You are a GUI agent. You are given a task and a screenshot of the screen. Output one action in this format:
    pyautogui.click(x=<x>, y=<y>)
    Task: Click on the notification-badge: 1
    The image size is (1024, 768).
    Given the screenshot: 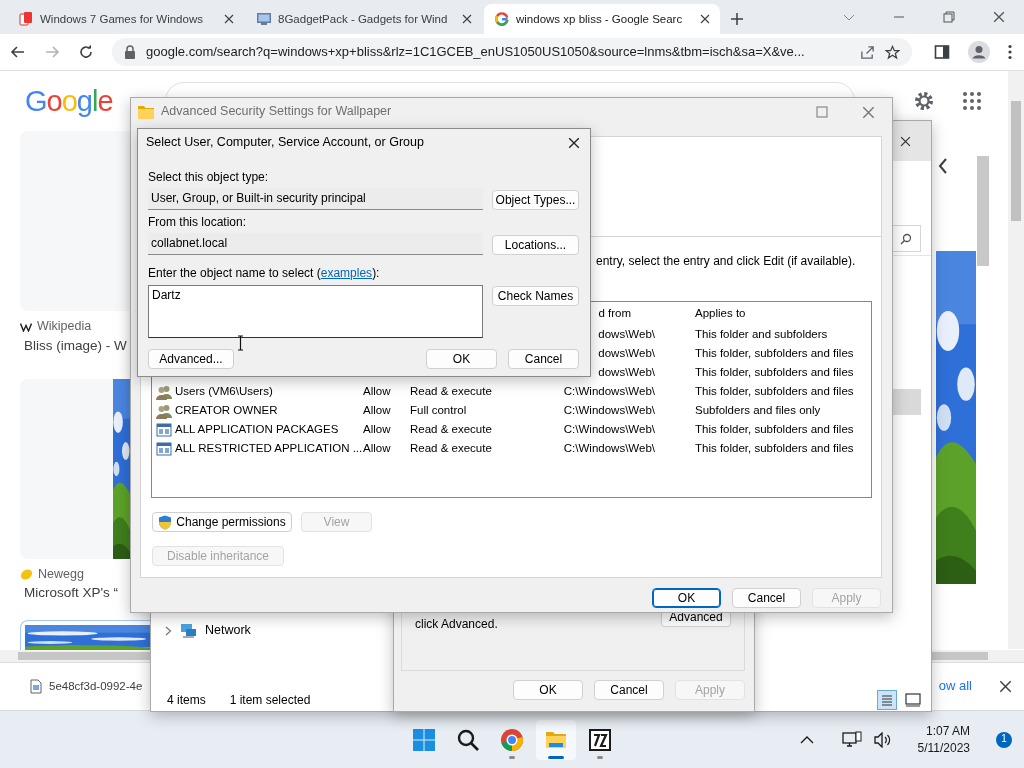 What is the action you would take?
    pyautogui.click(x=1004, y=739)
    